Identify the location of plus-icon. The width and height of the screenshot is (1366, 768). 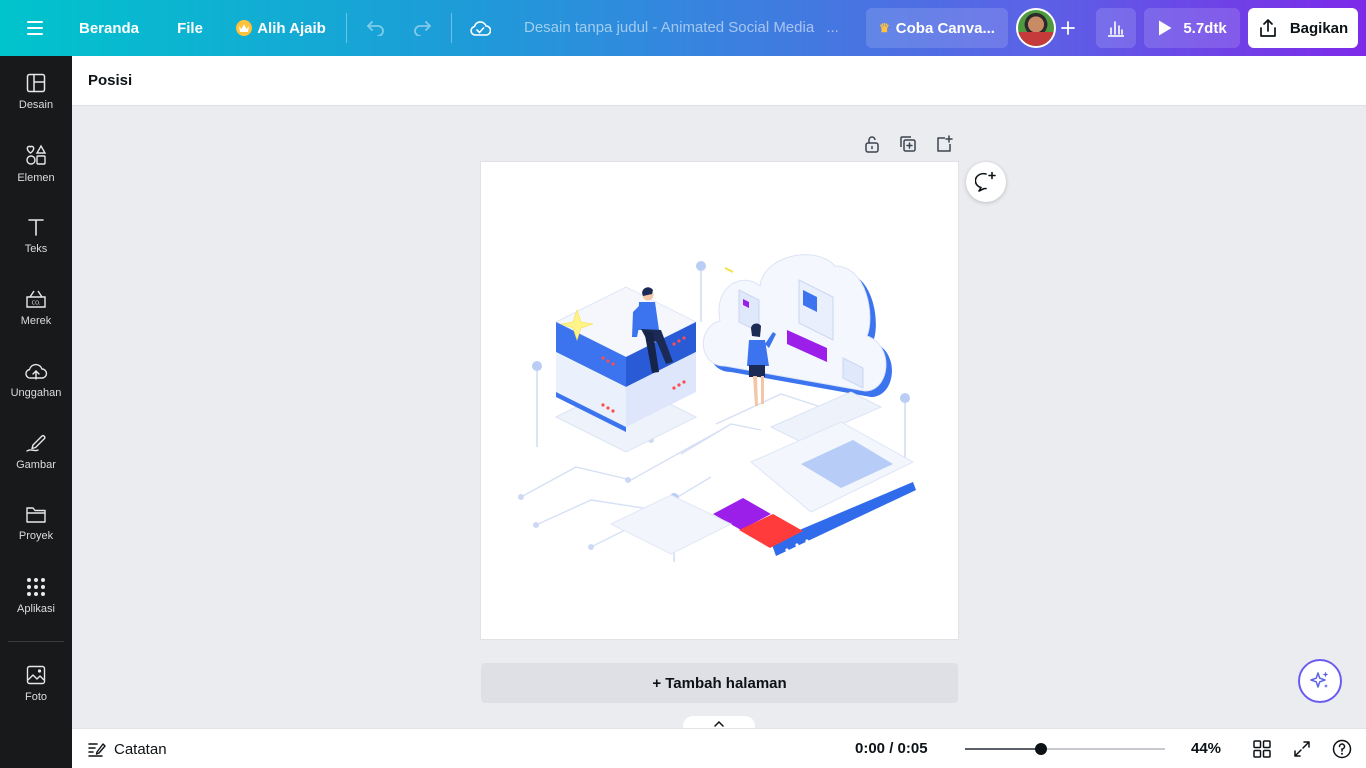
(1068, 28).